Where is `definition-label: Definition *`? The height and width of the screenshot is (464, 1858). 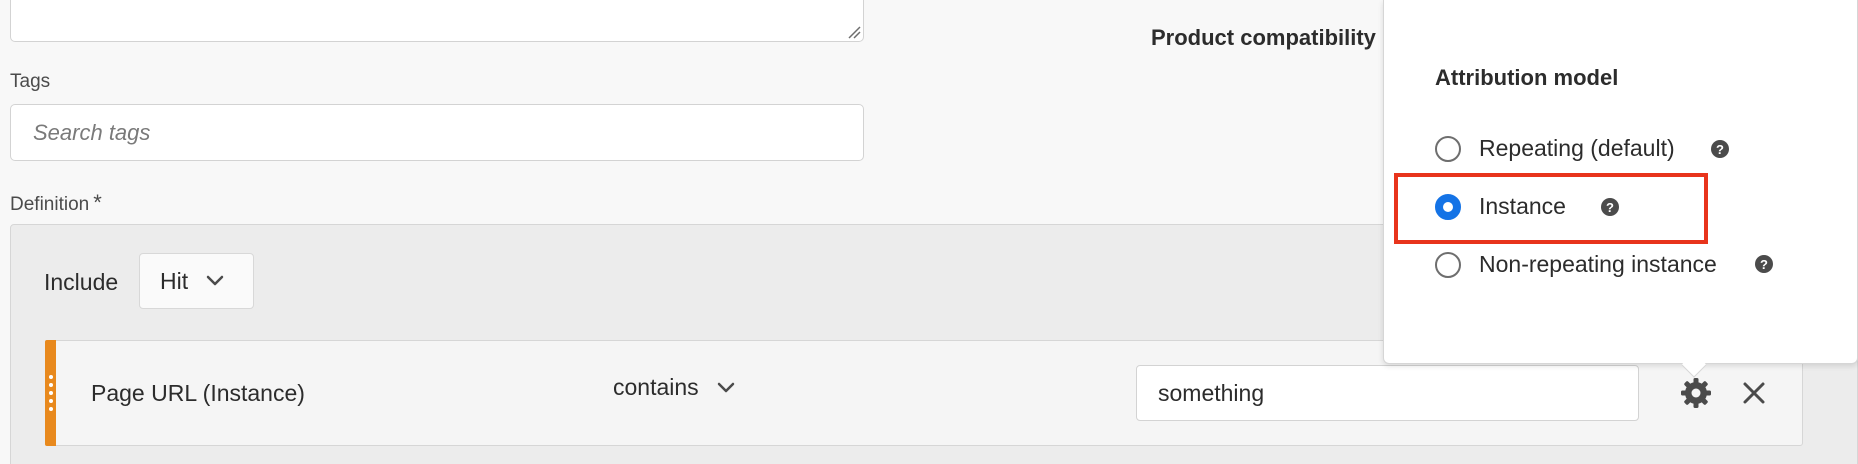
definition-label: Definition * is located at coordinates (56, 203).